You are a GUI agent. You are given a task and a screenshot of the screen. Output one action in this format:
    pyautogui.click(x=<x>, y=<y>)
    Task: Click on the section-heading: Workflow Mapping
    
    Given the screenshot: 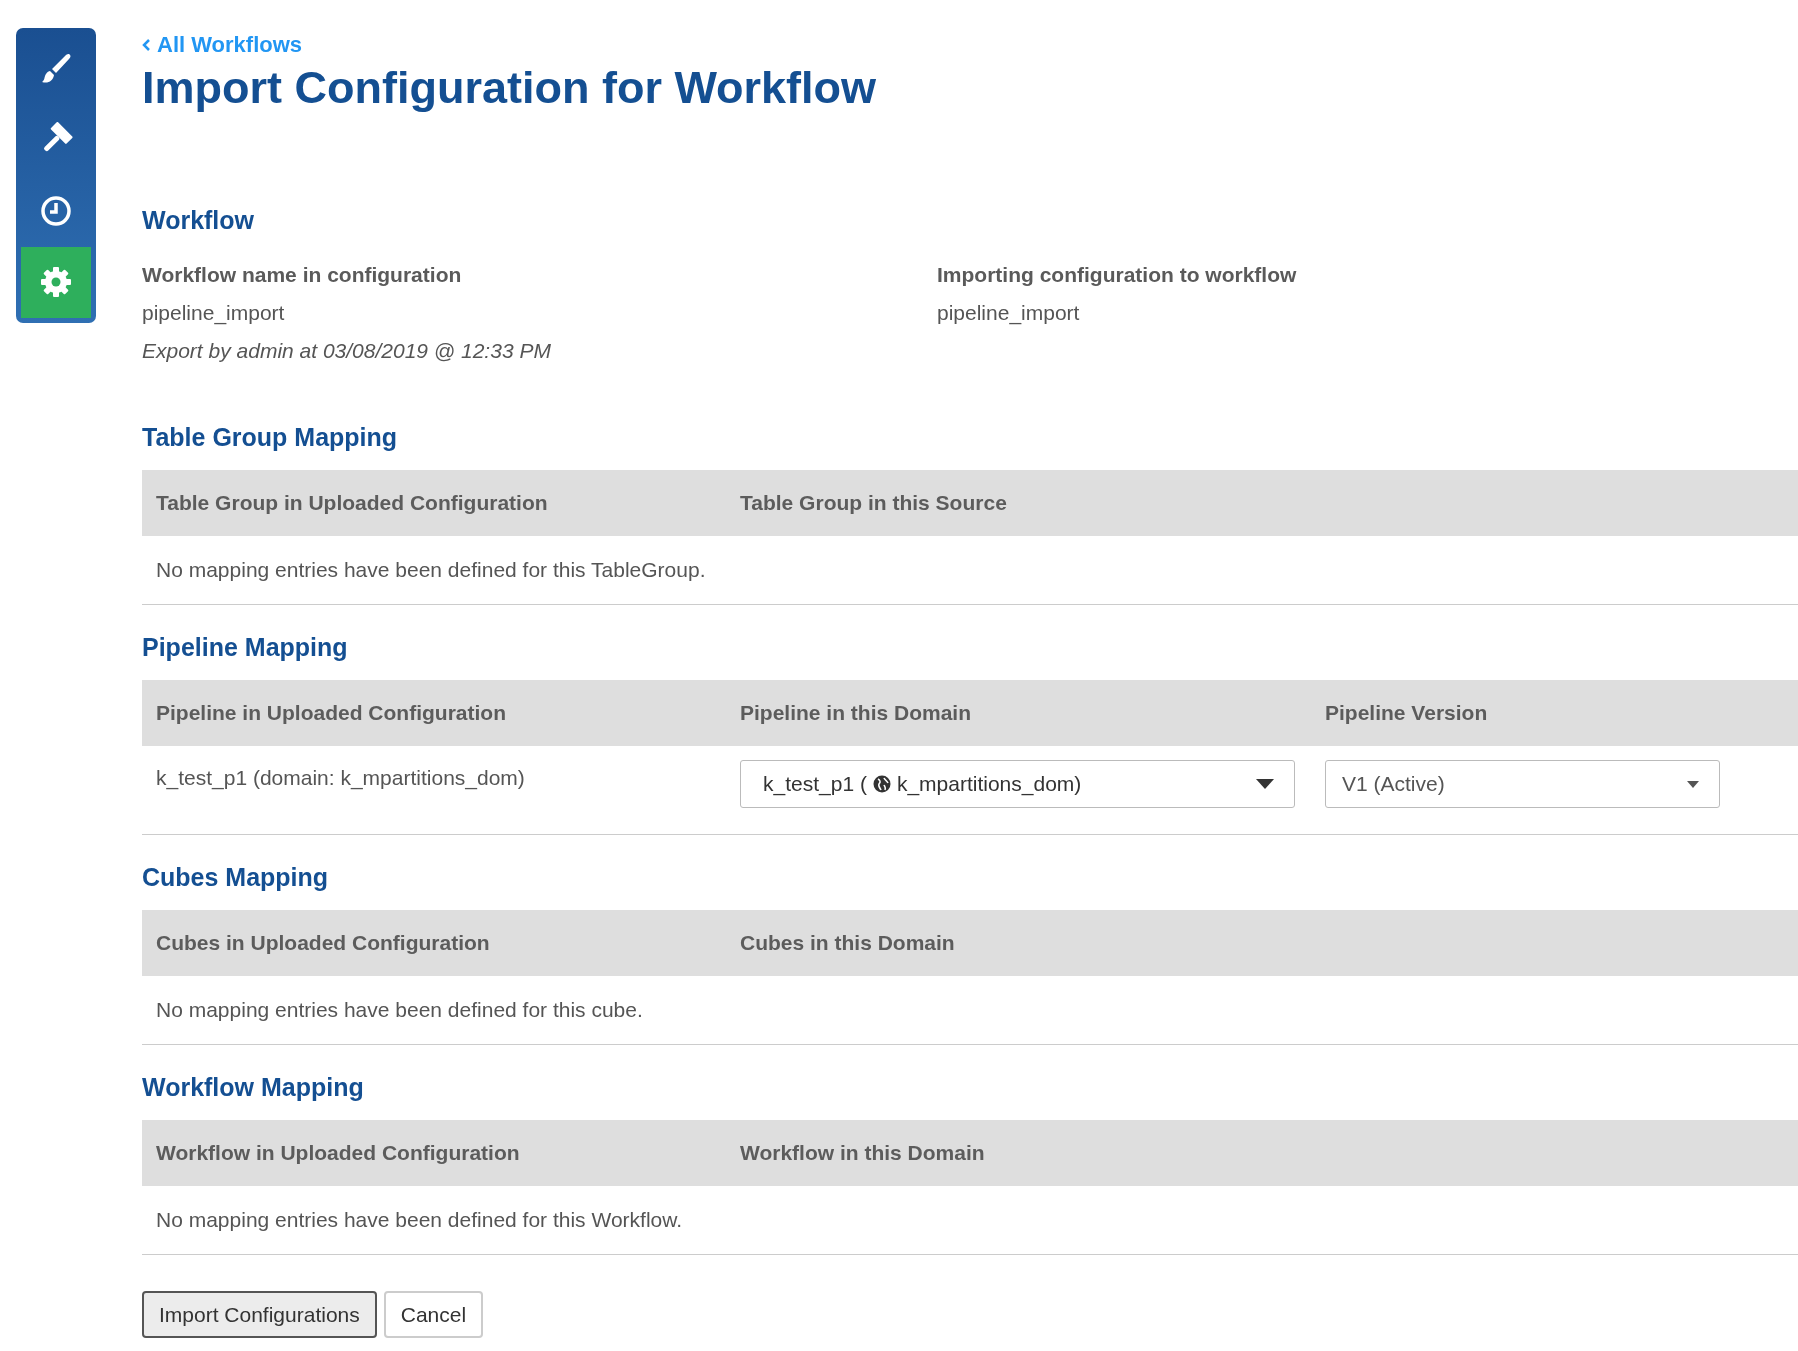 What is the action you would take?
    pyautogui.click(x=253, y=1087)
    